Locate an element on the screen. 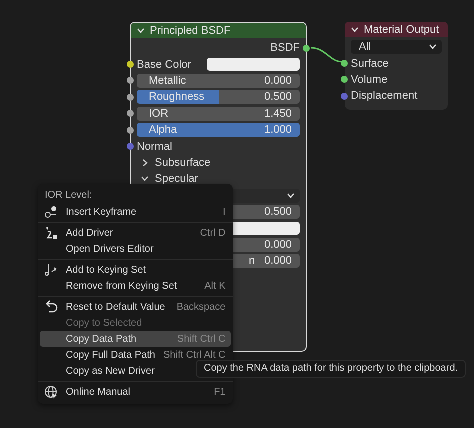  socket-label: Displacement is located at coordinates (384, 96).